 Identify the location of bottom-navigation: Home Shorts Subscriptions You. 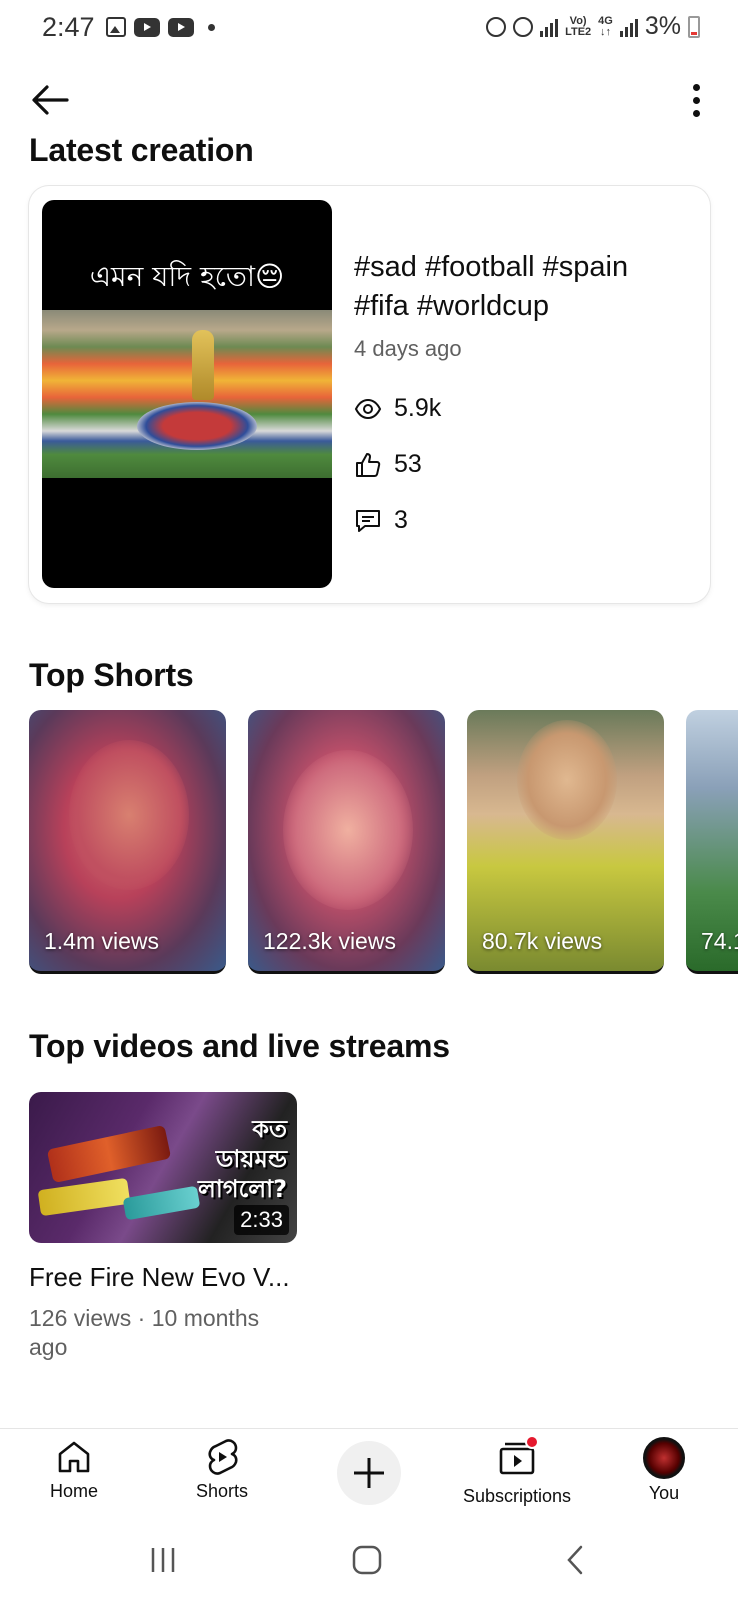
(369, 1475).